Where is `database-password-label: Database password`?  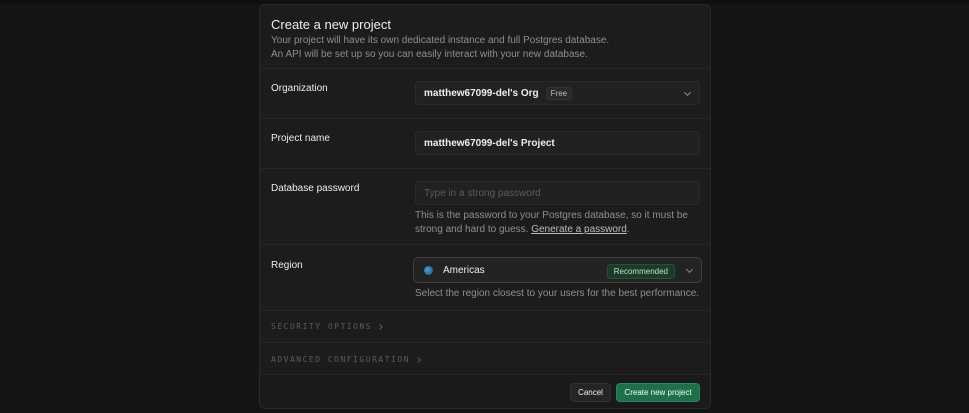
database-password-label: Database password is located at coordinates (315, 188).